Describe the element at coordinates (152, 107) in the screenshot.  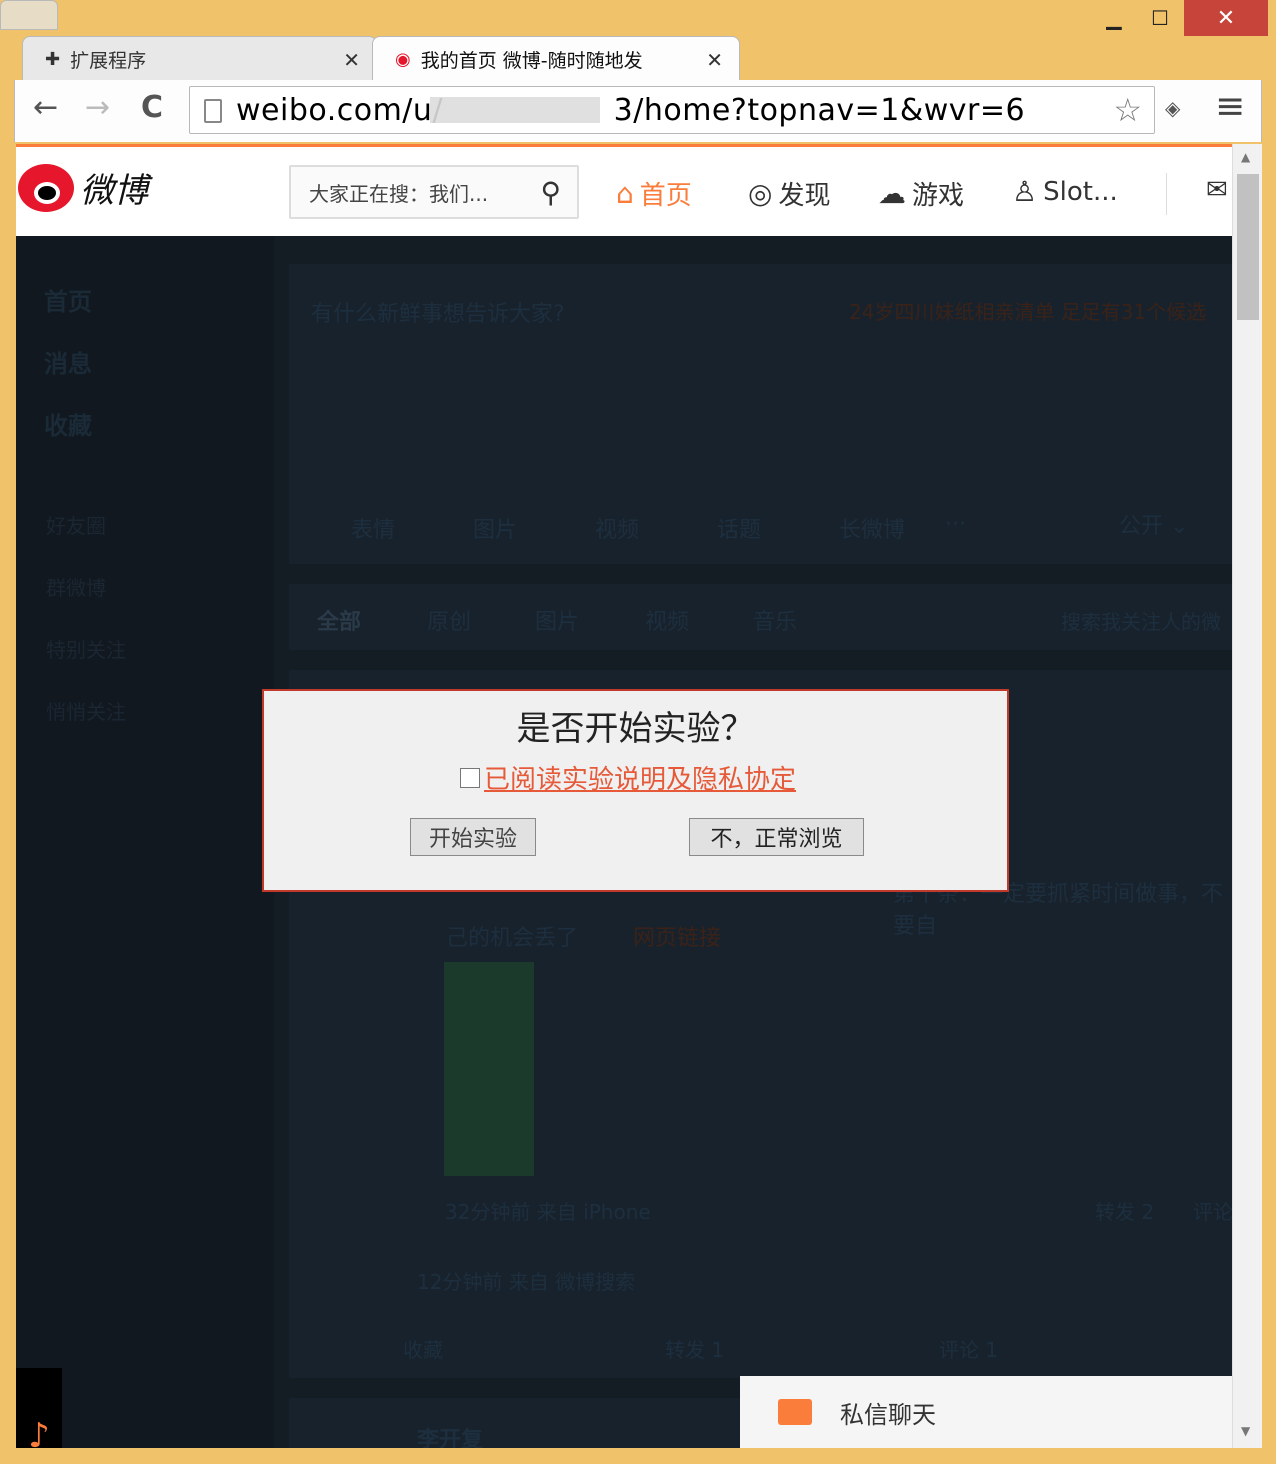
I see `reload-icon: C` at that location.